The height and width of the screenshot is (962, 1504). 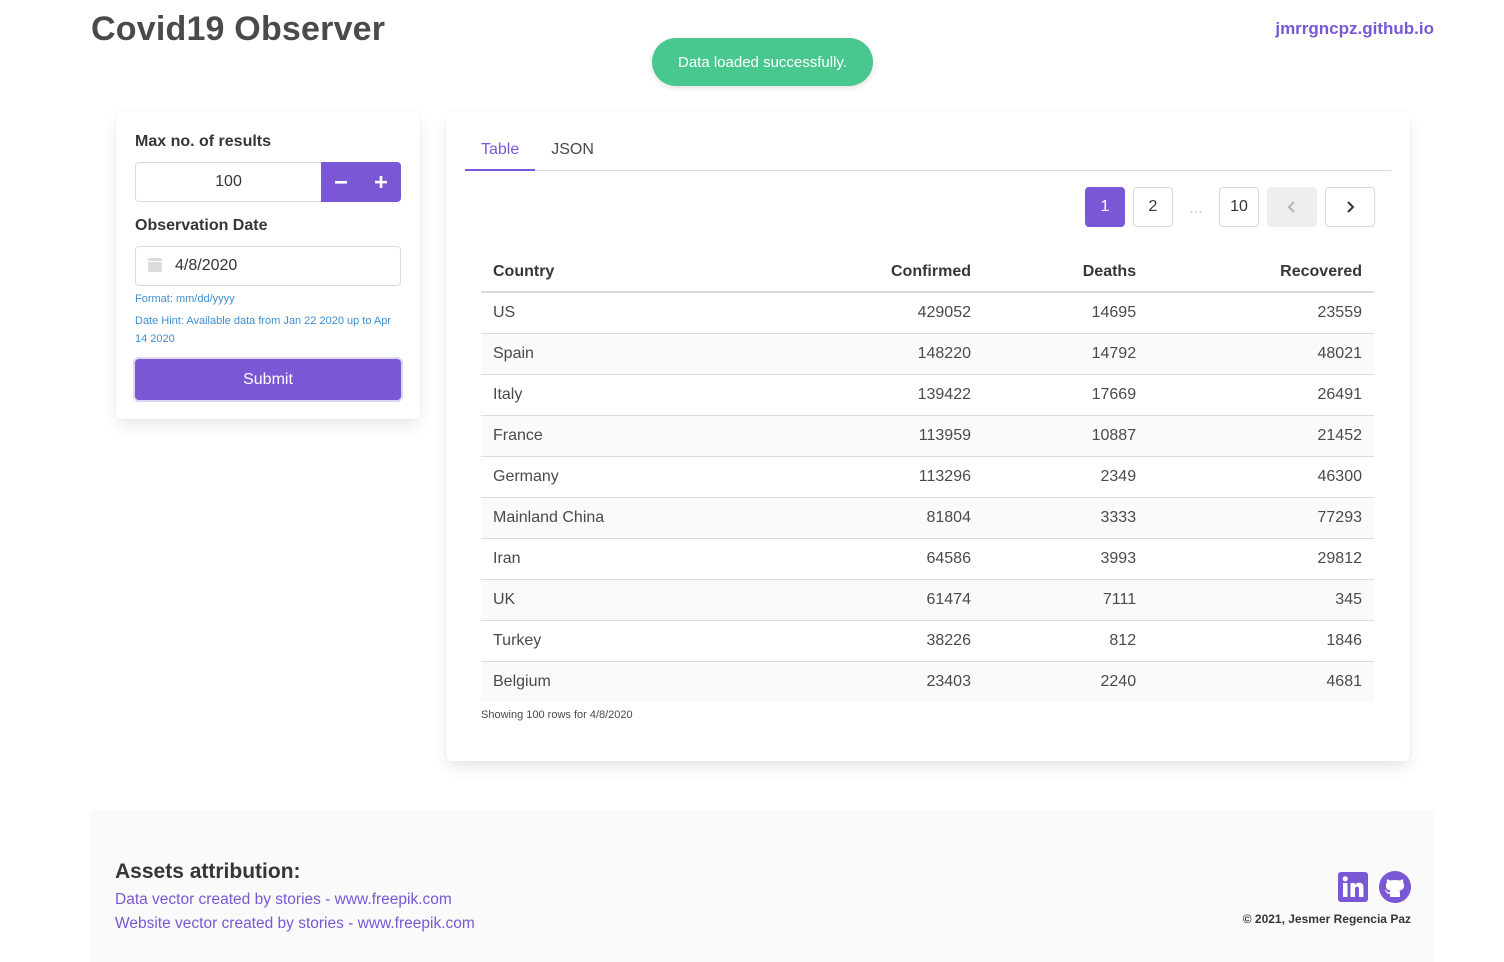 I want to click on table-row: France 113959 10887 21452, so click(x=927, y=436).